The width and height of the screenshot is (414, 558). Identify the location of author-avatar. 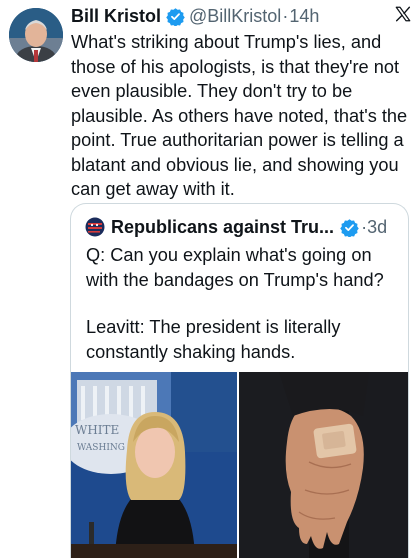
(36, 35).